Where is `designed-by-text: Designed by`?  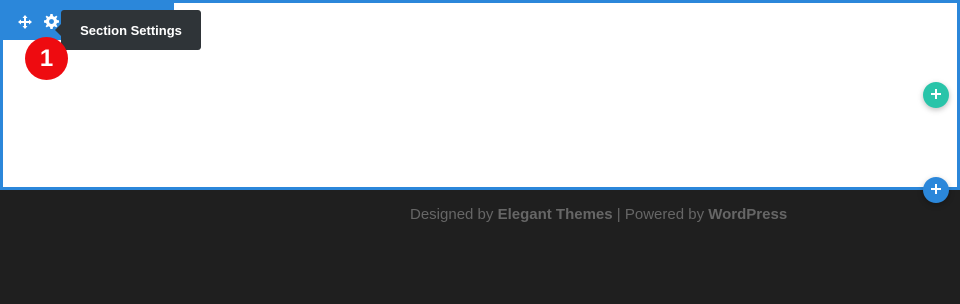 designed-by-text: Designed by is located at coordinates (452, 214).